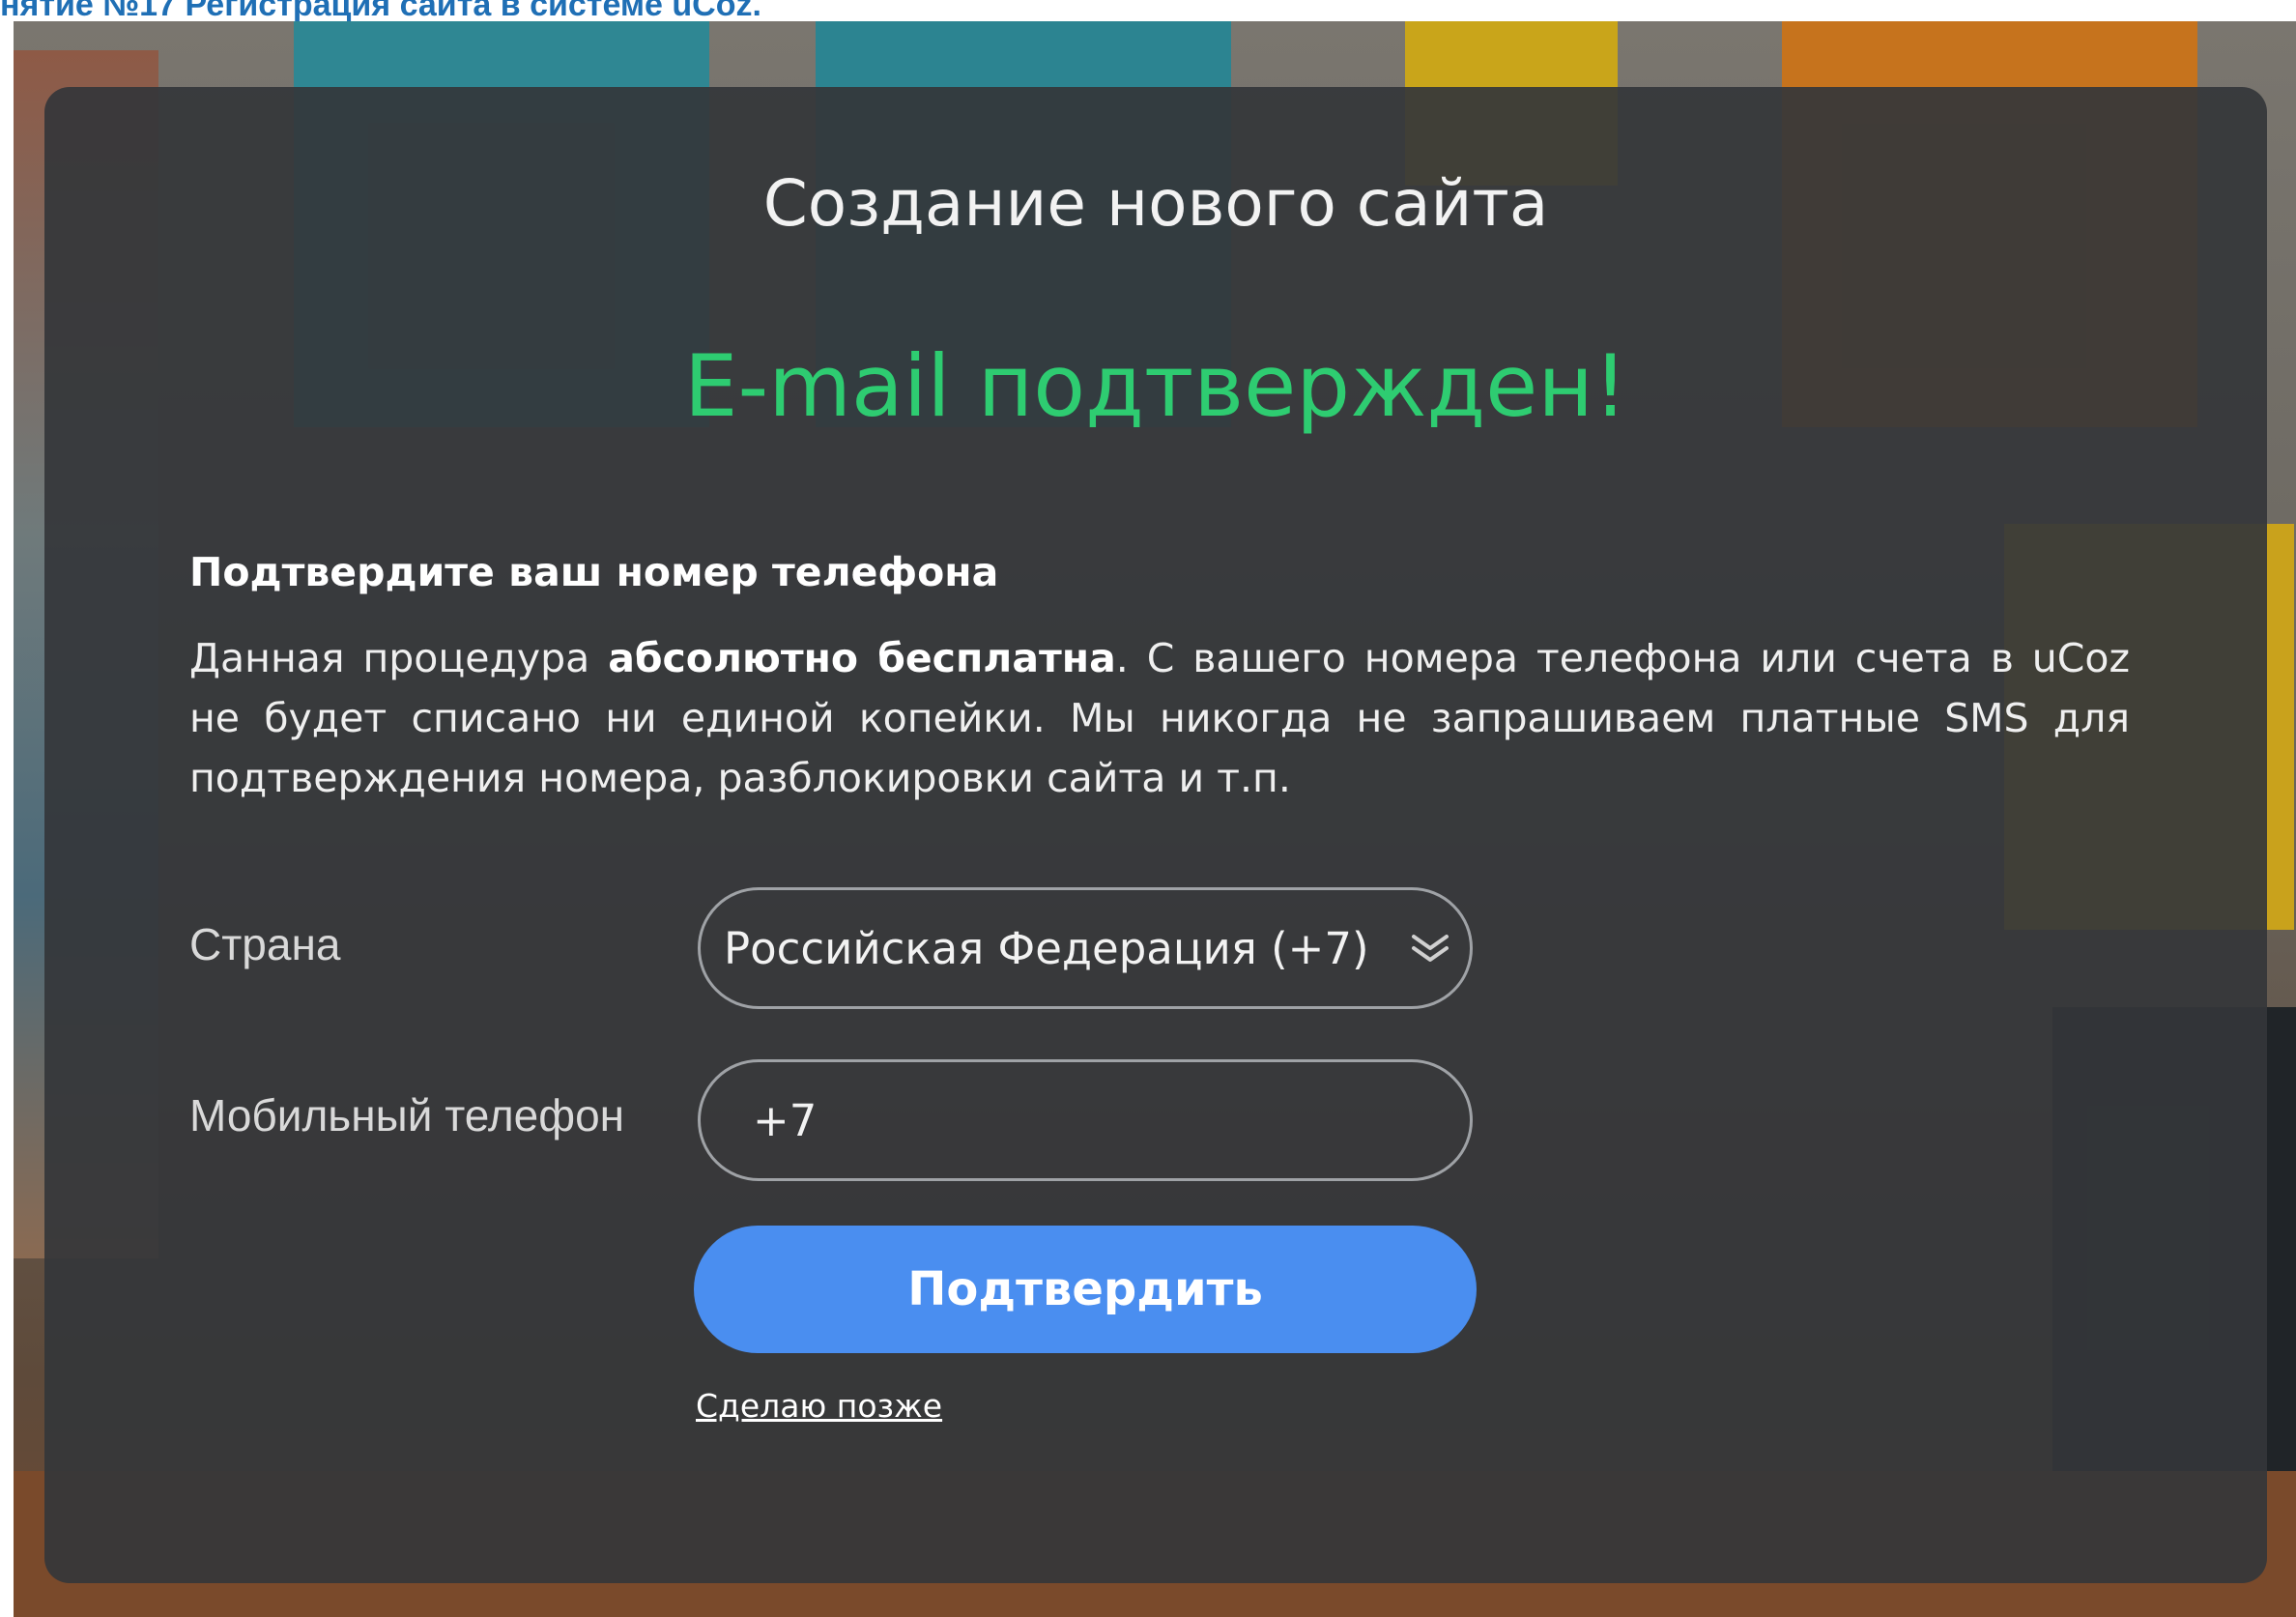 The image size is (2296, 1617). Describe the element at coordinates (1430, 948) in the screenshot. I see `double-chevron-down-icon` at that location.